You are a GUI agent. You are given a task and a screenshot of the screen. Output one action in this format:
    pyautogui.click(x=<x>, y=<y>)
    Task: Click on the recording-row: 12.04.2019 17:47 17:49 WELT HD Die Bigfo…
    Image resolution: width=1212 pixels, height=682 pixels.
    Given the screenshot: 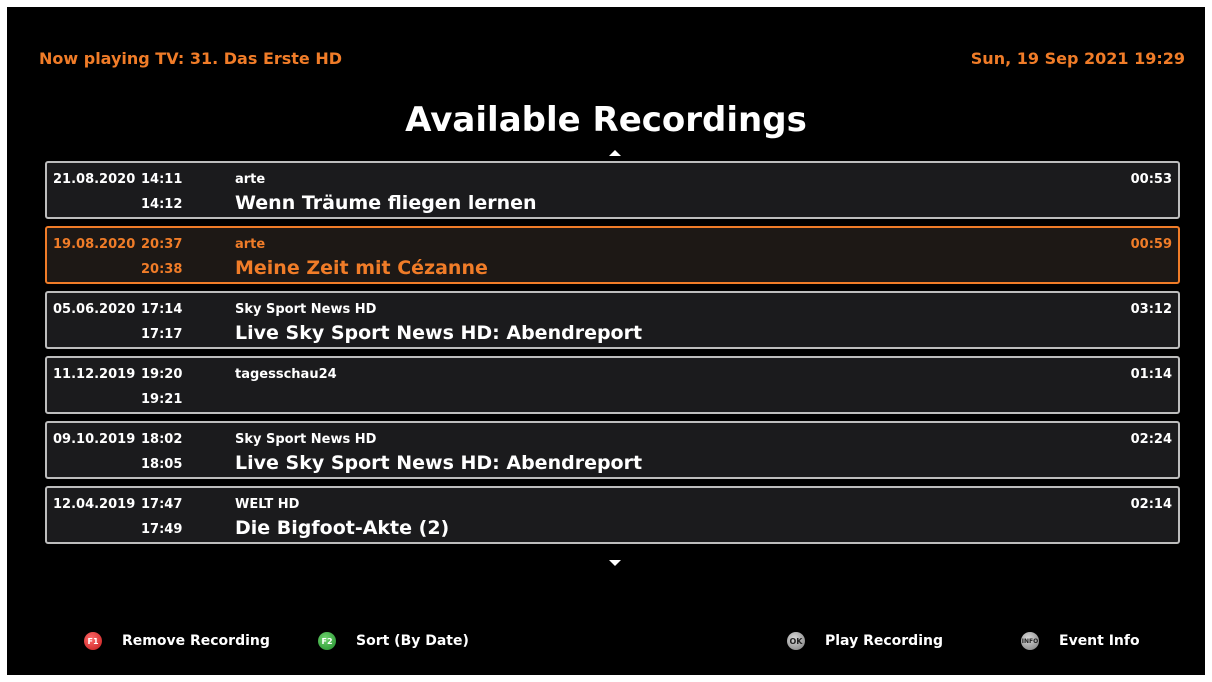 What is the action you would take?
    pyautogui.click(x=612, y=515)
    